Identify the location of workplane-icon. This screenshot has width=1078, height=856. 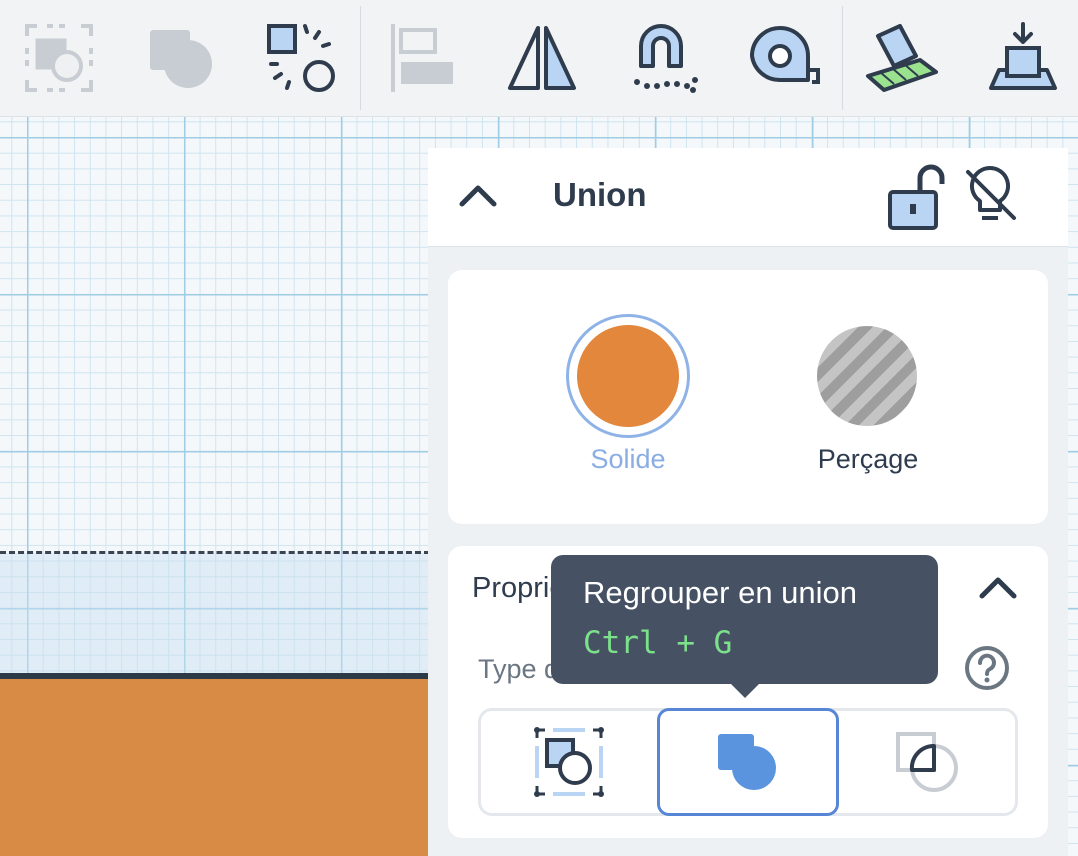
(902, 58).